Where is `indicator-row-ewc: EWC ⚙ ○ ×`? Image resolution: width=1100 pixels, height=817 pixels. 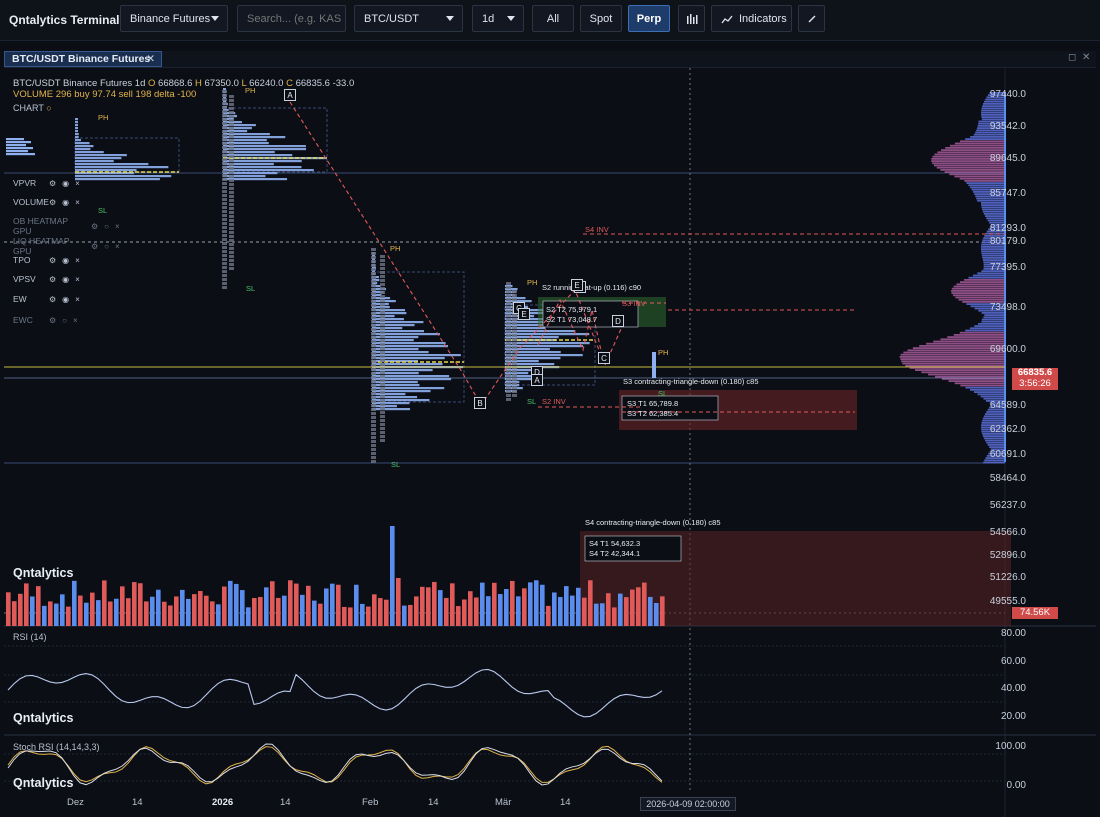 indicator-row-ewc: EWC ⚙ ○ × is located at coordinates (45, 320).